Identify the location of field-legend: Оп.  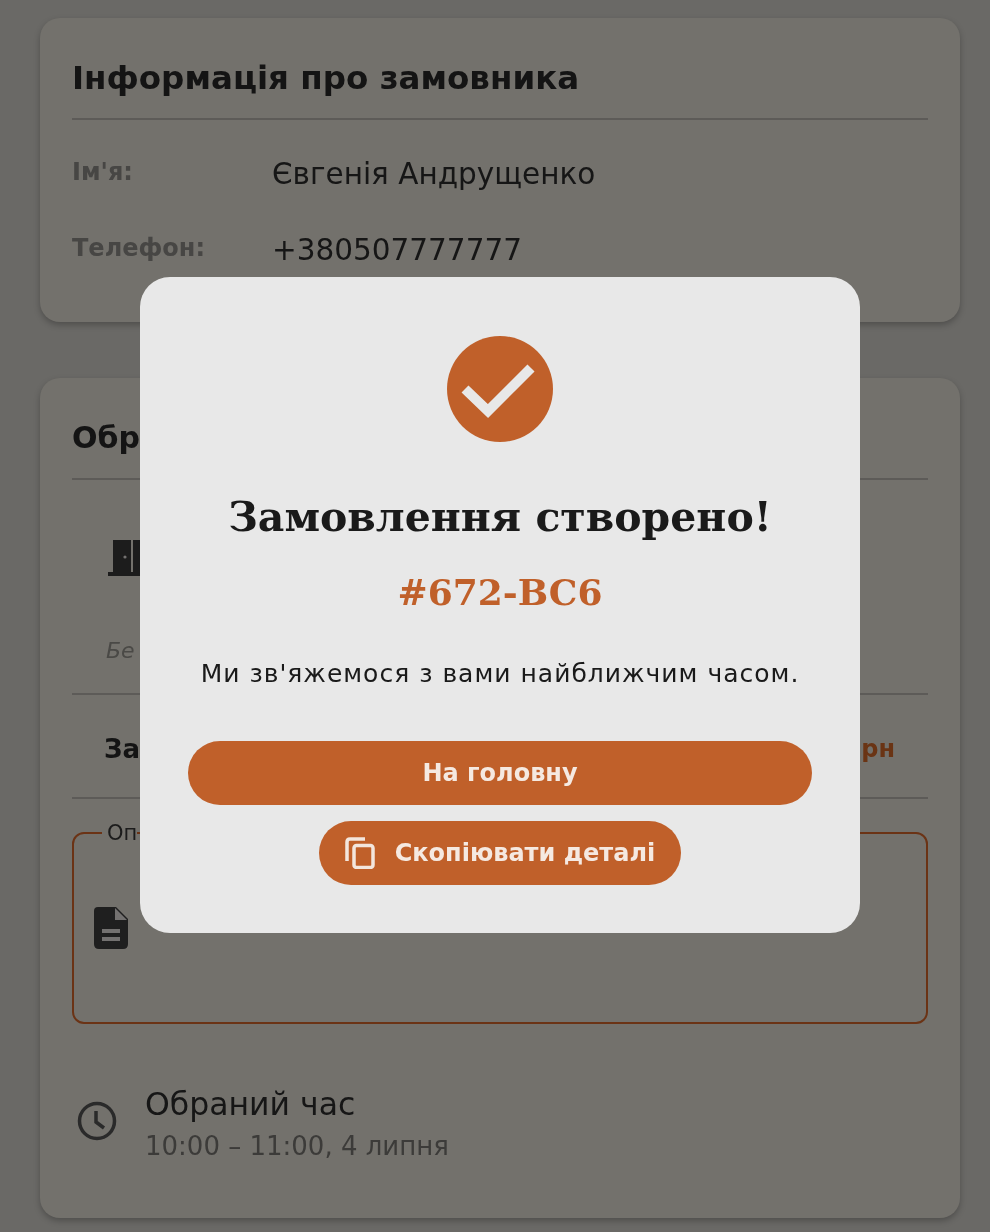
(120, 833).